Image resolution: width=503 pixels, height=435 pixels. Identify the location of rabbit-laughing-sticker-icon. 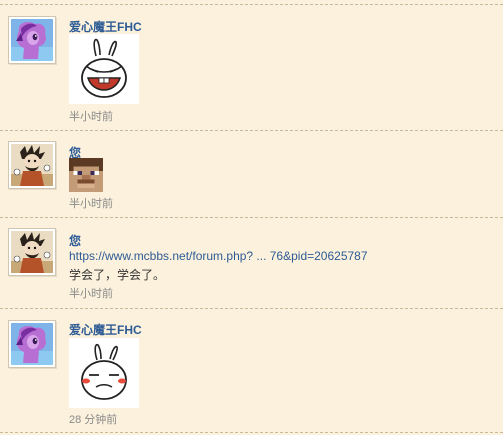
(104, 69).